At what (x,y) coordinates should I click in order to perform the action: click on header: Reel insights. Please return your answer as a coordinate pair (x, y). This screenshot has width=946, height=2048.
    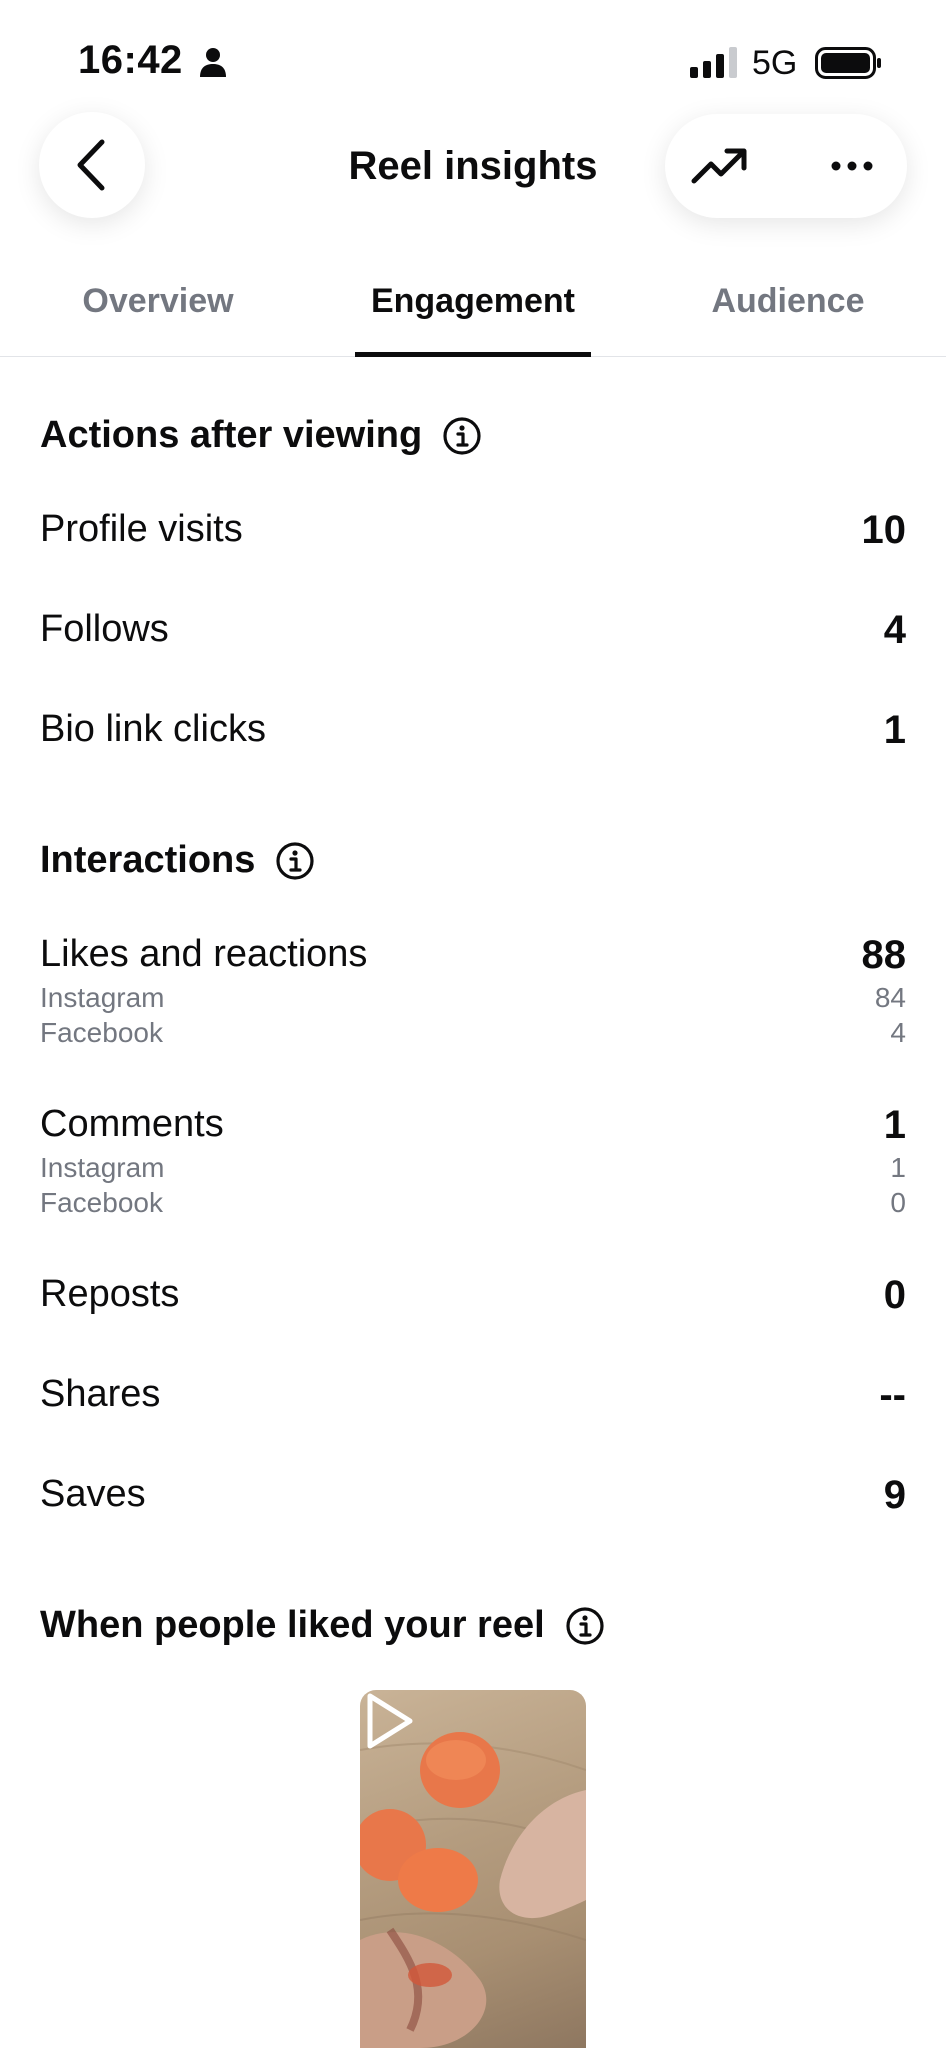
    Looking at the image, I should click on (473, 170).